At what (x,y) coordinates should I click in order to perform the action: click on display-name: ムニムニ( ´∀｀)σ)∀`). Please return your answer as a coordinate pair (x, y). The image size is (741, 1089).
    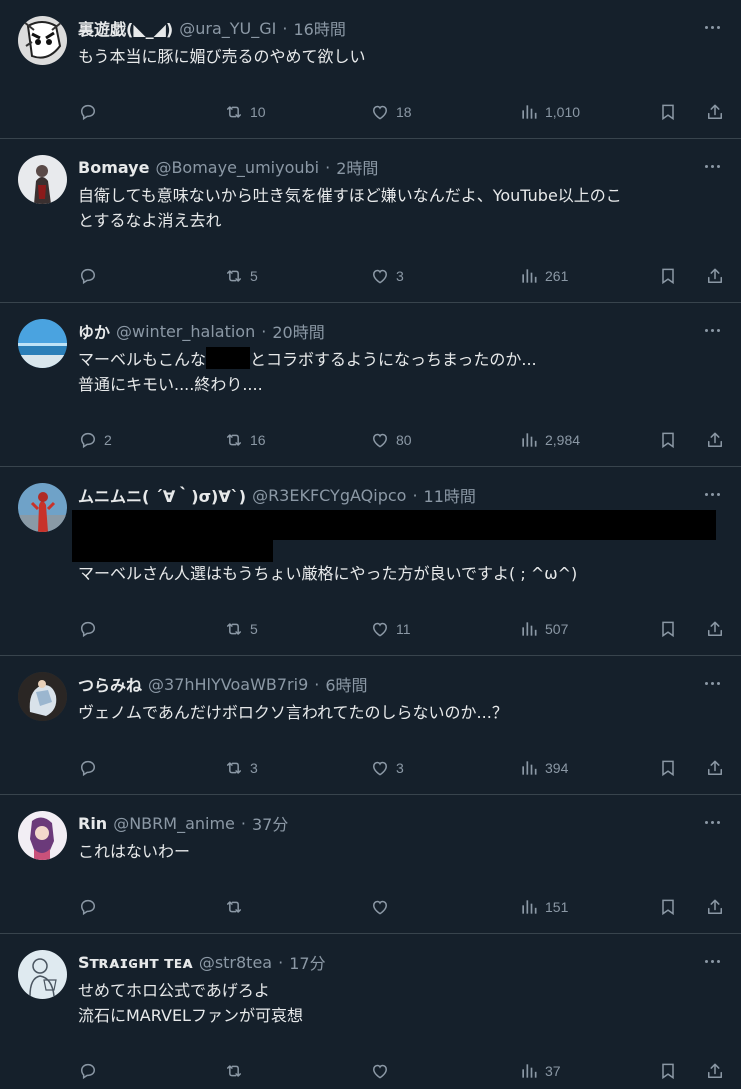
    Looking at the image, I should click on (162, 495).